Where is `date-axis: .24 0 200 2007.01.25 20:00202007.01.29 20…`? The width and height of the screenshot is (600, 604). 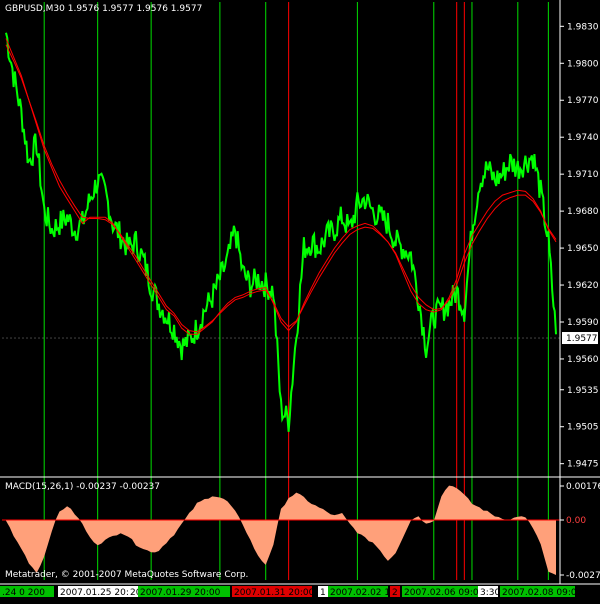 date-axis: .24 0 200 2007.01.25 20:00202007.01.29 20… is located at coordinates (291, 592).